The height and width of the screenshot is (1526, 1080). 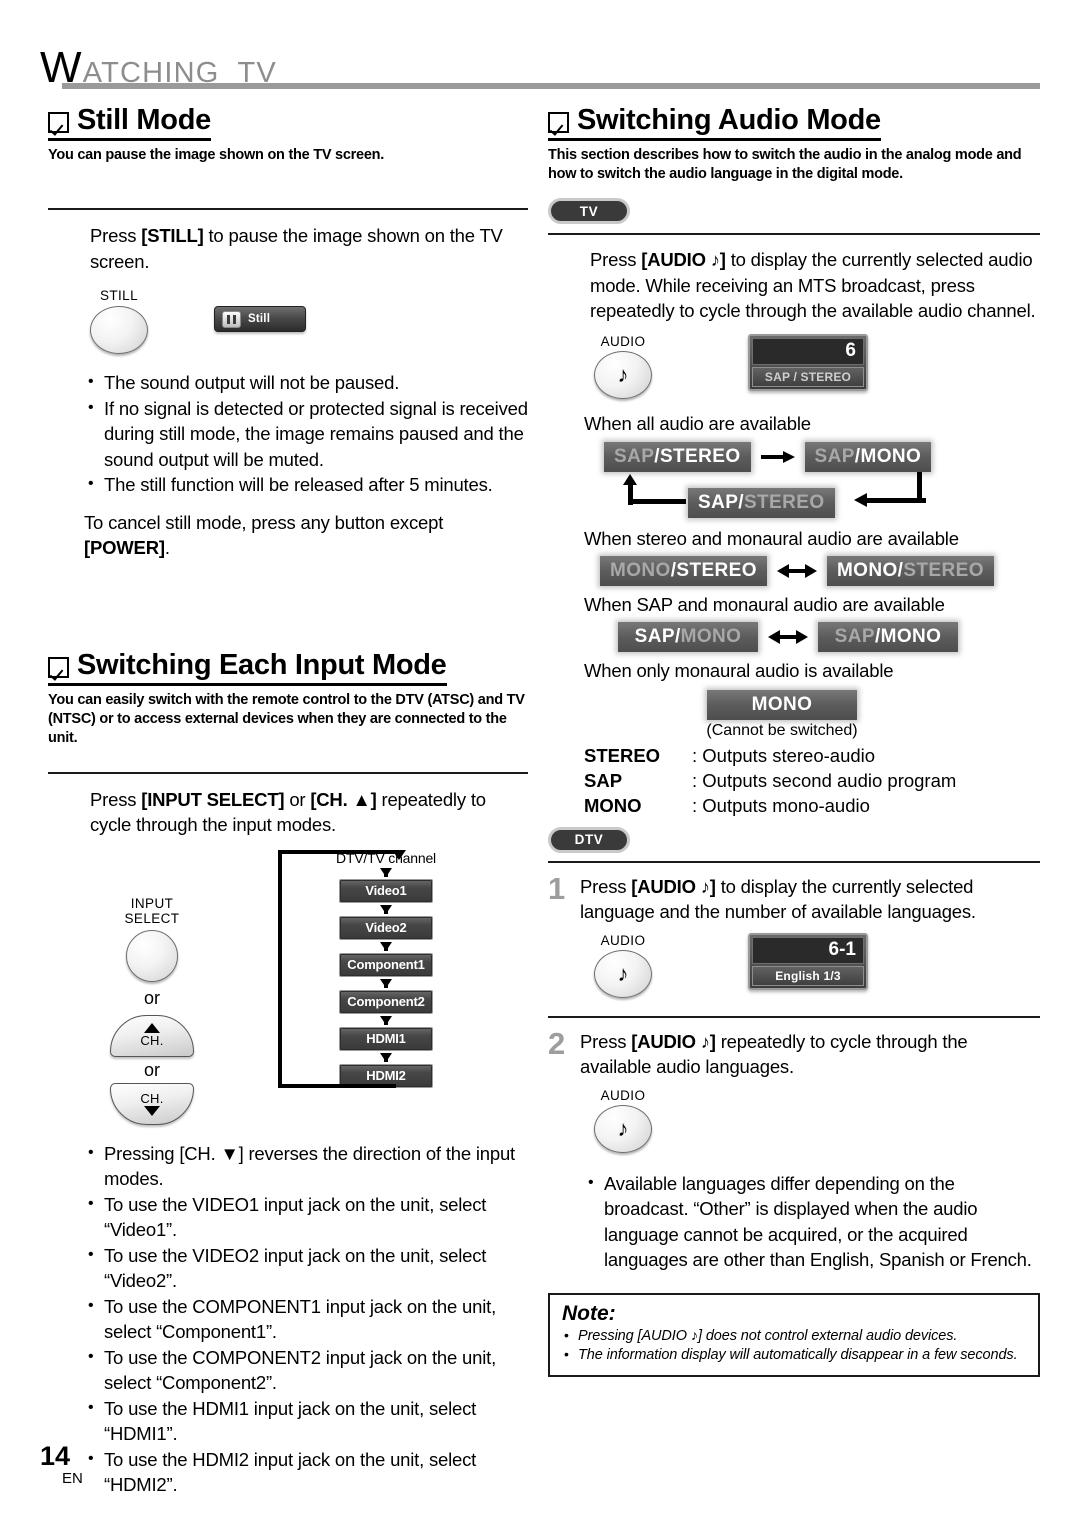 I want to click on flow-item-hdmi2: HDMI2, so click(x=386, y=1075).